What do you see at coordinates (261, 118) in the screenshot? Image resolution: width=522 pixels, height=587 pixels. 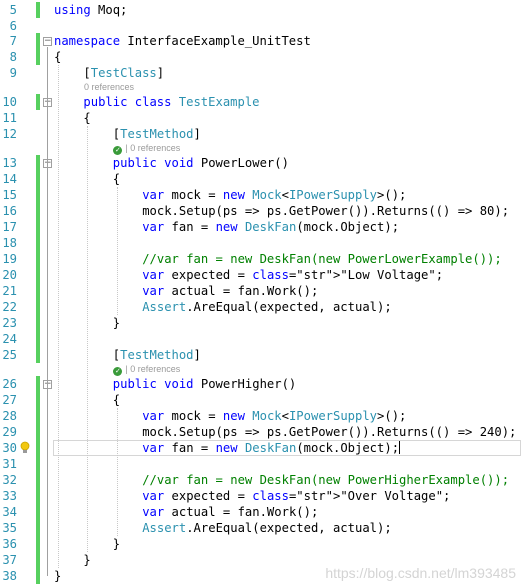 I see `code-line: 11 {` at bounding box center [261, 118].